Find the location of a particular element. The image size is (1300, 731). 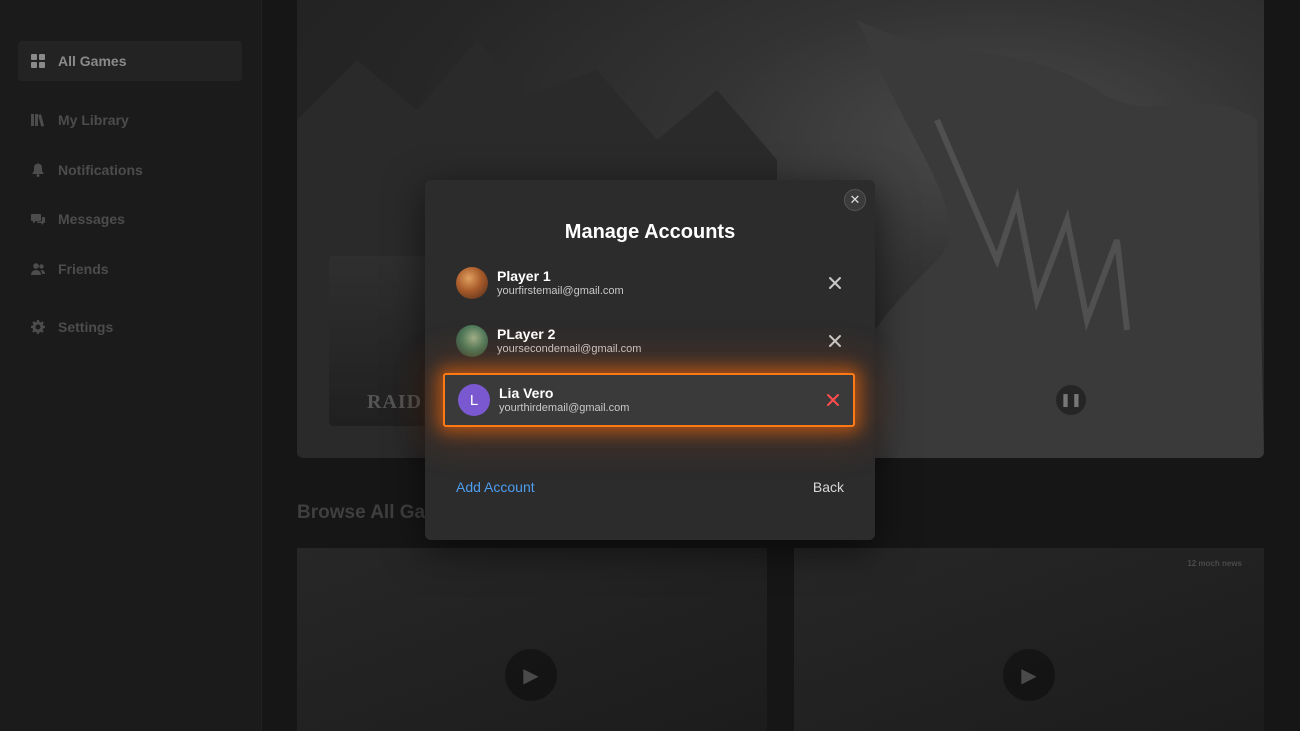

back-button: Back is located at coordinates (828, 487).